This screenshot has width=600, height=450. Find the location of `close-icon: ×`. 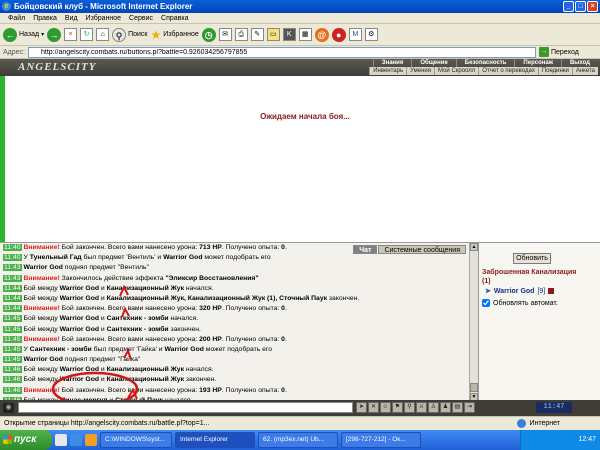

close-icon: × is located at coordinates (592, 6).